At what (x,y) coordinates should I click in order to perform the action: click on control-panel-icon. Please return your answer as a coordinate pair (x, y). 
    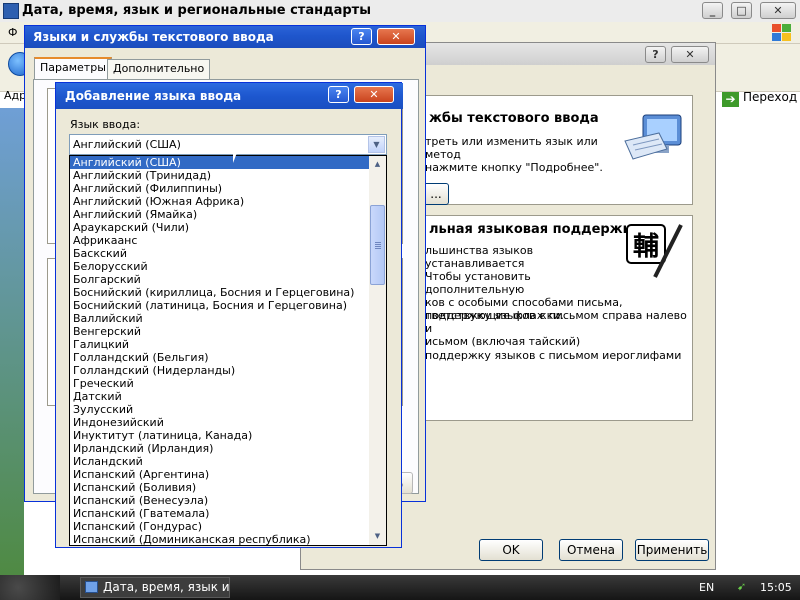
    Looking at the image, I should click on (11, 11).